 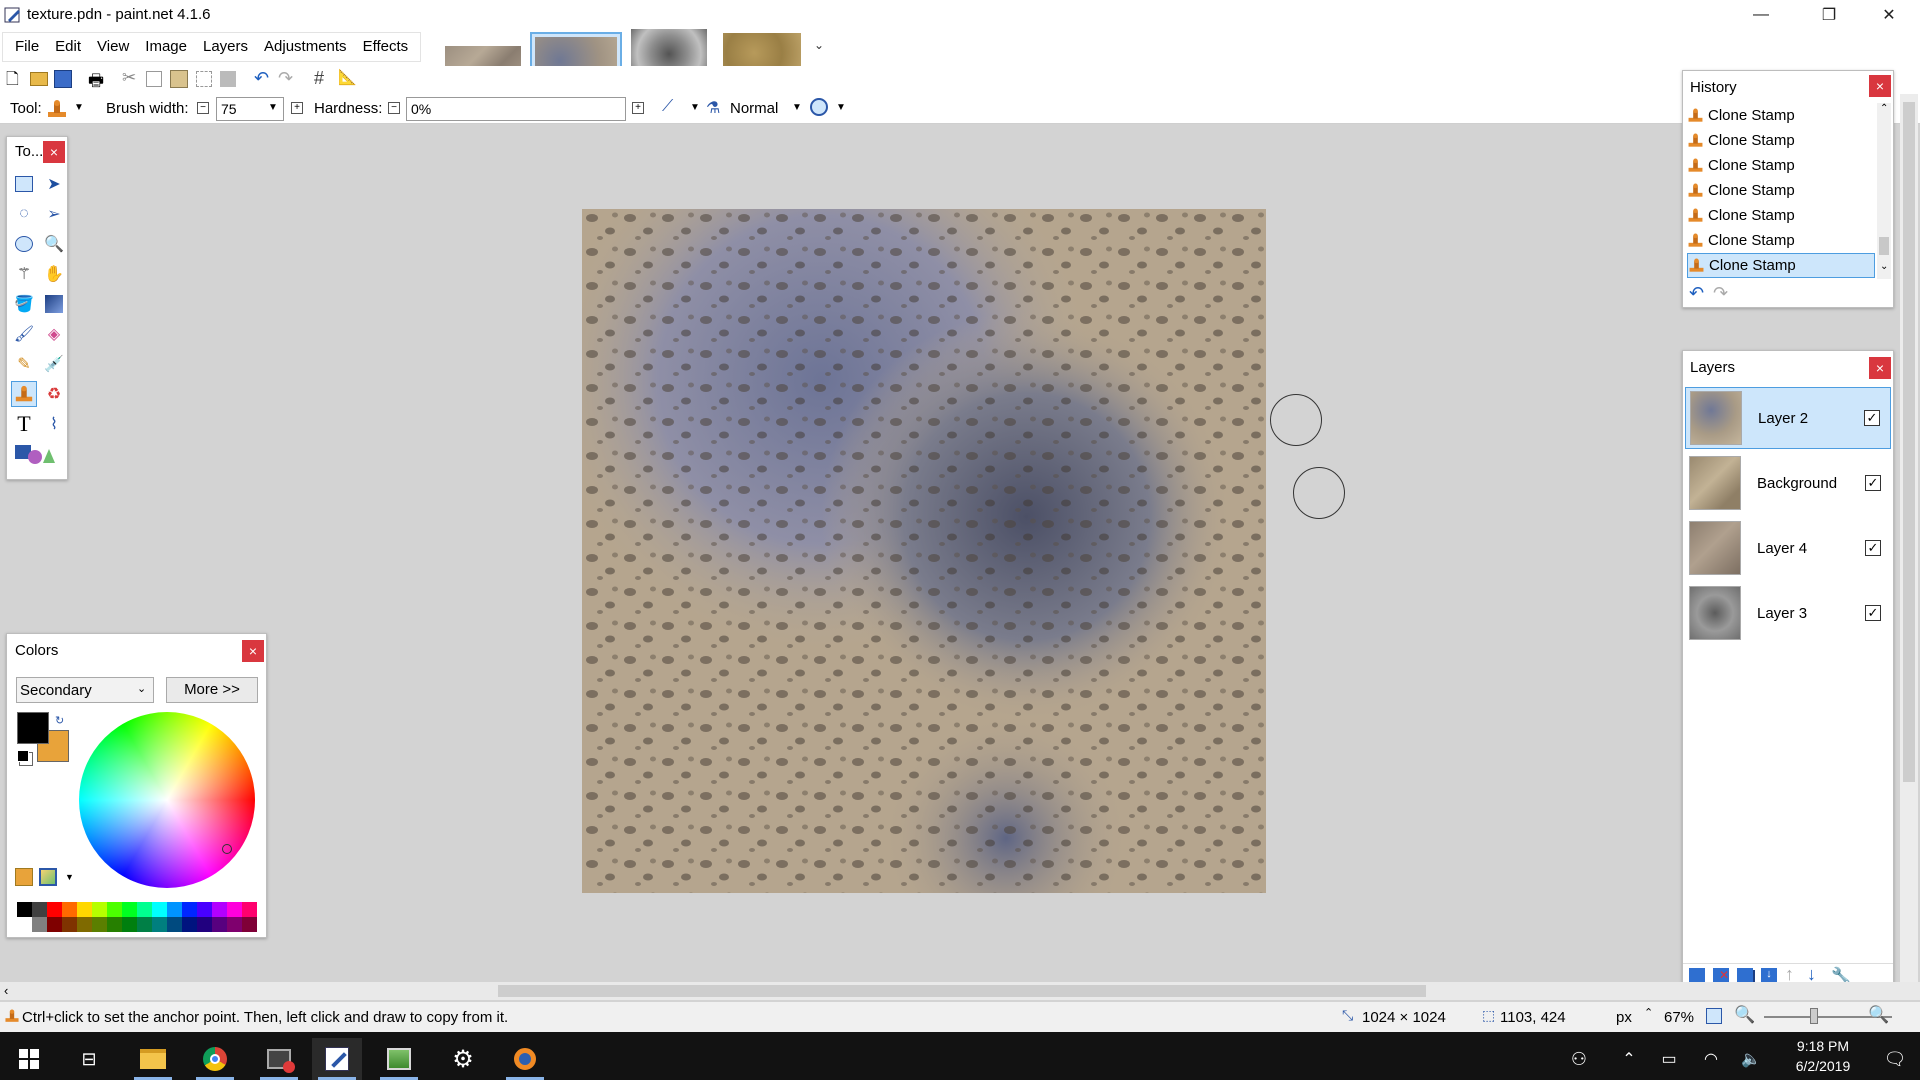 What do you see at coordinates (1696, 293) in the screenshot?
I see `history-undo-icon: ↶` at bounding box center [1696, 293].